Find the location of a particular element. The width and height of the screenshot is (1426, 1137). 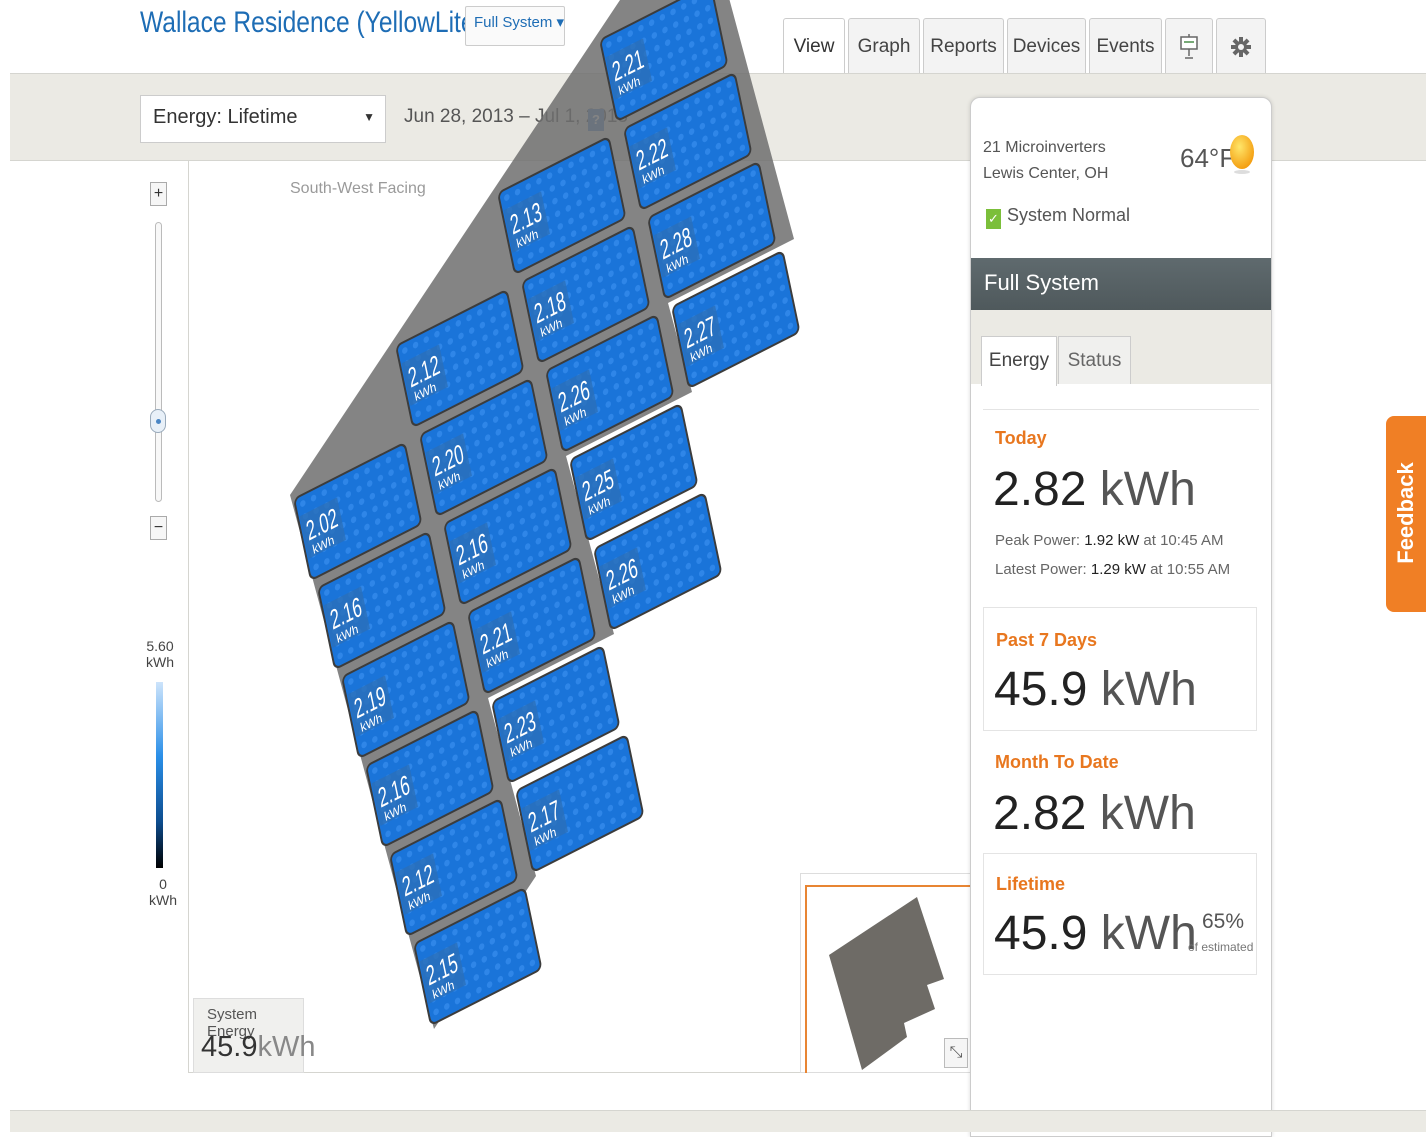

latest-power-label: Latest Power: is located at coordinates (1043, 569).